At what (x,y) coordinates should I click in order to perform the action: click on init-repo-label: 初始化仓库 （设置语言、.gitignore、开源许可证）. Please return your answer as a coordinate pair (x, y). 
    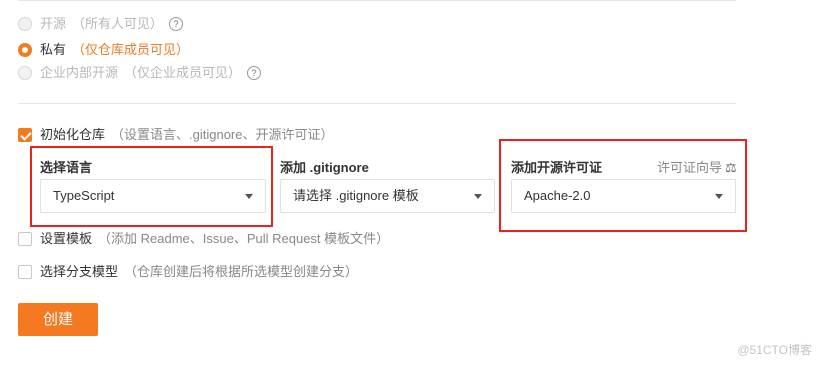
    Looking at the image, I should click on (187, 135).